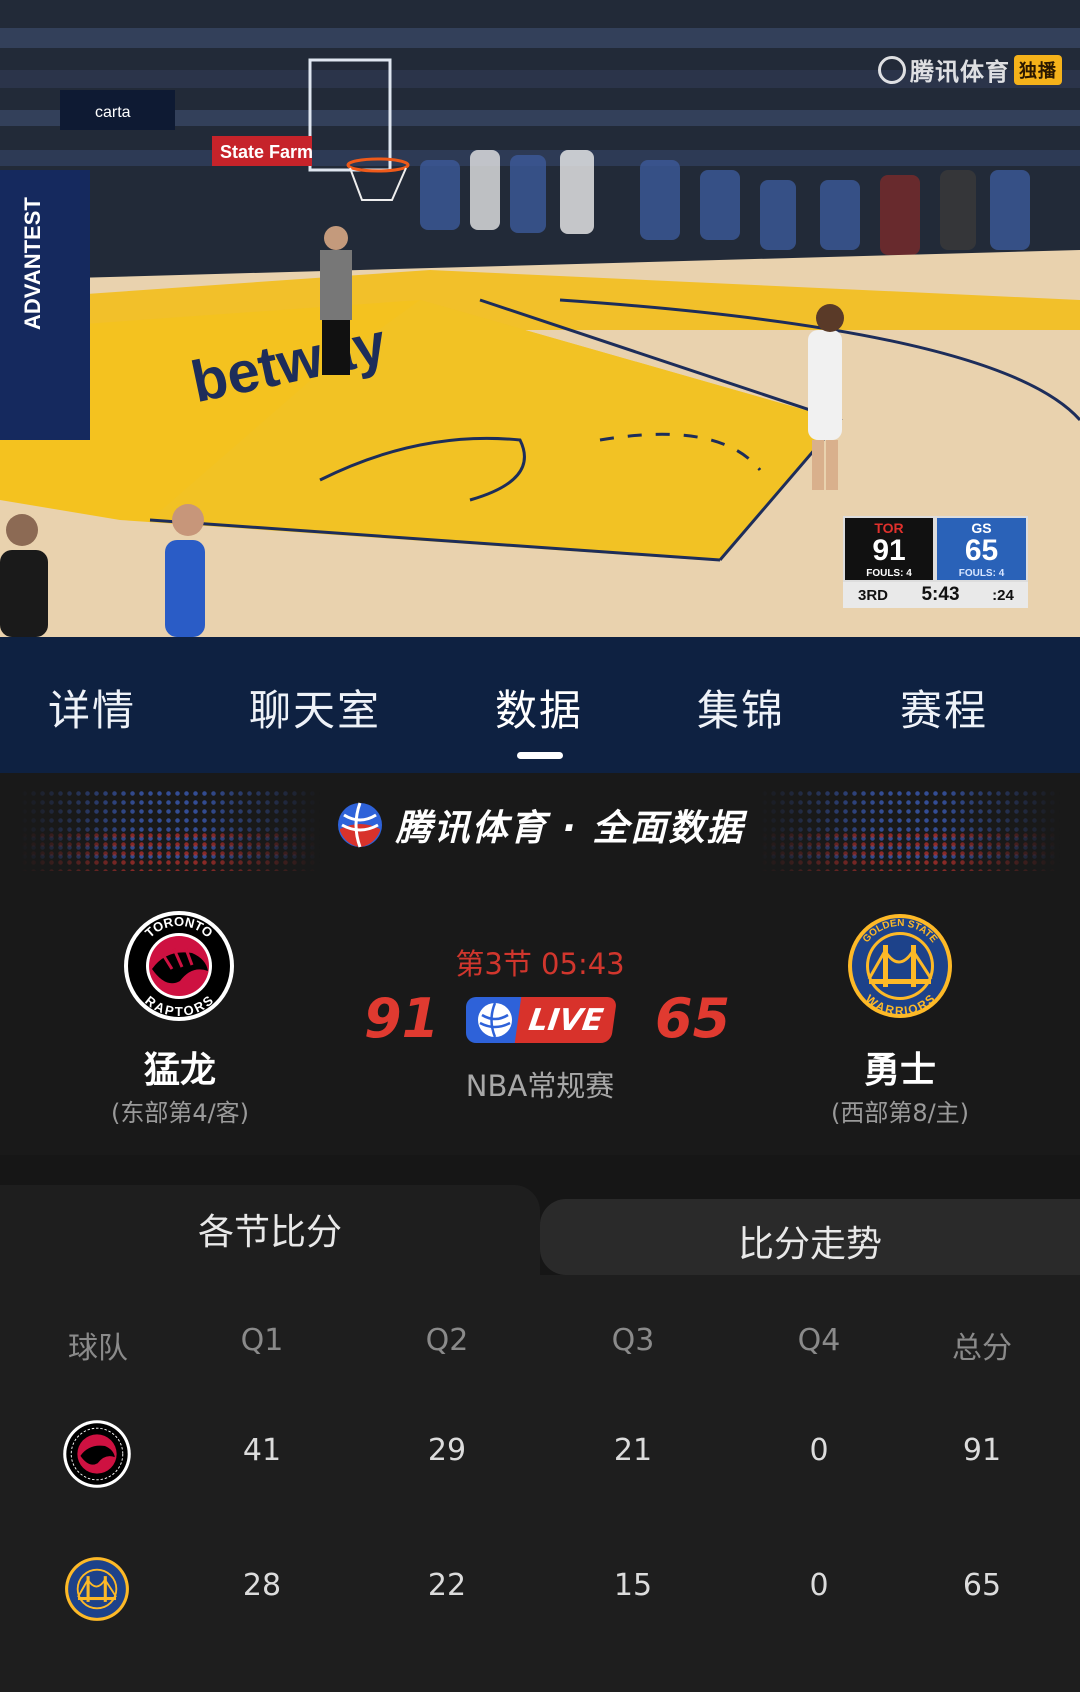 This screenshot has height=1692, width=1080. I want to click on live-badge: LIVE, so click(542, 1020).